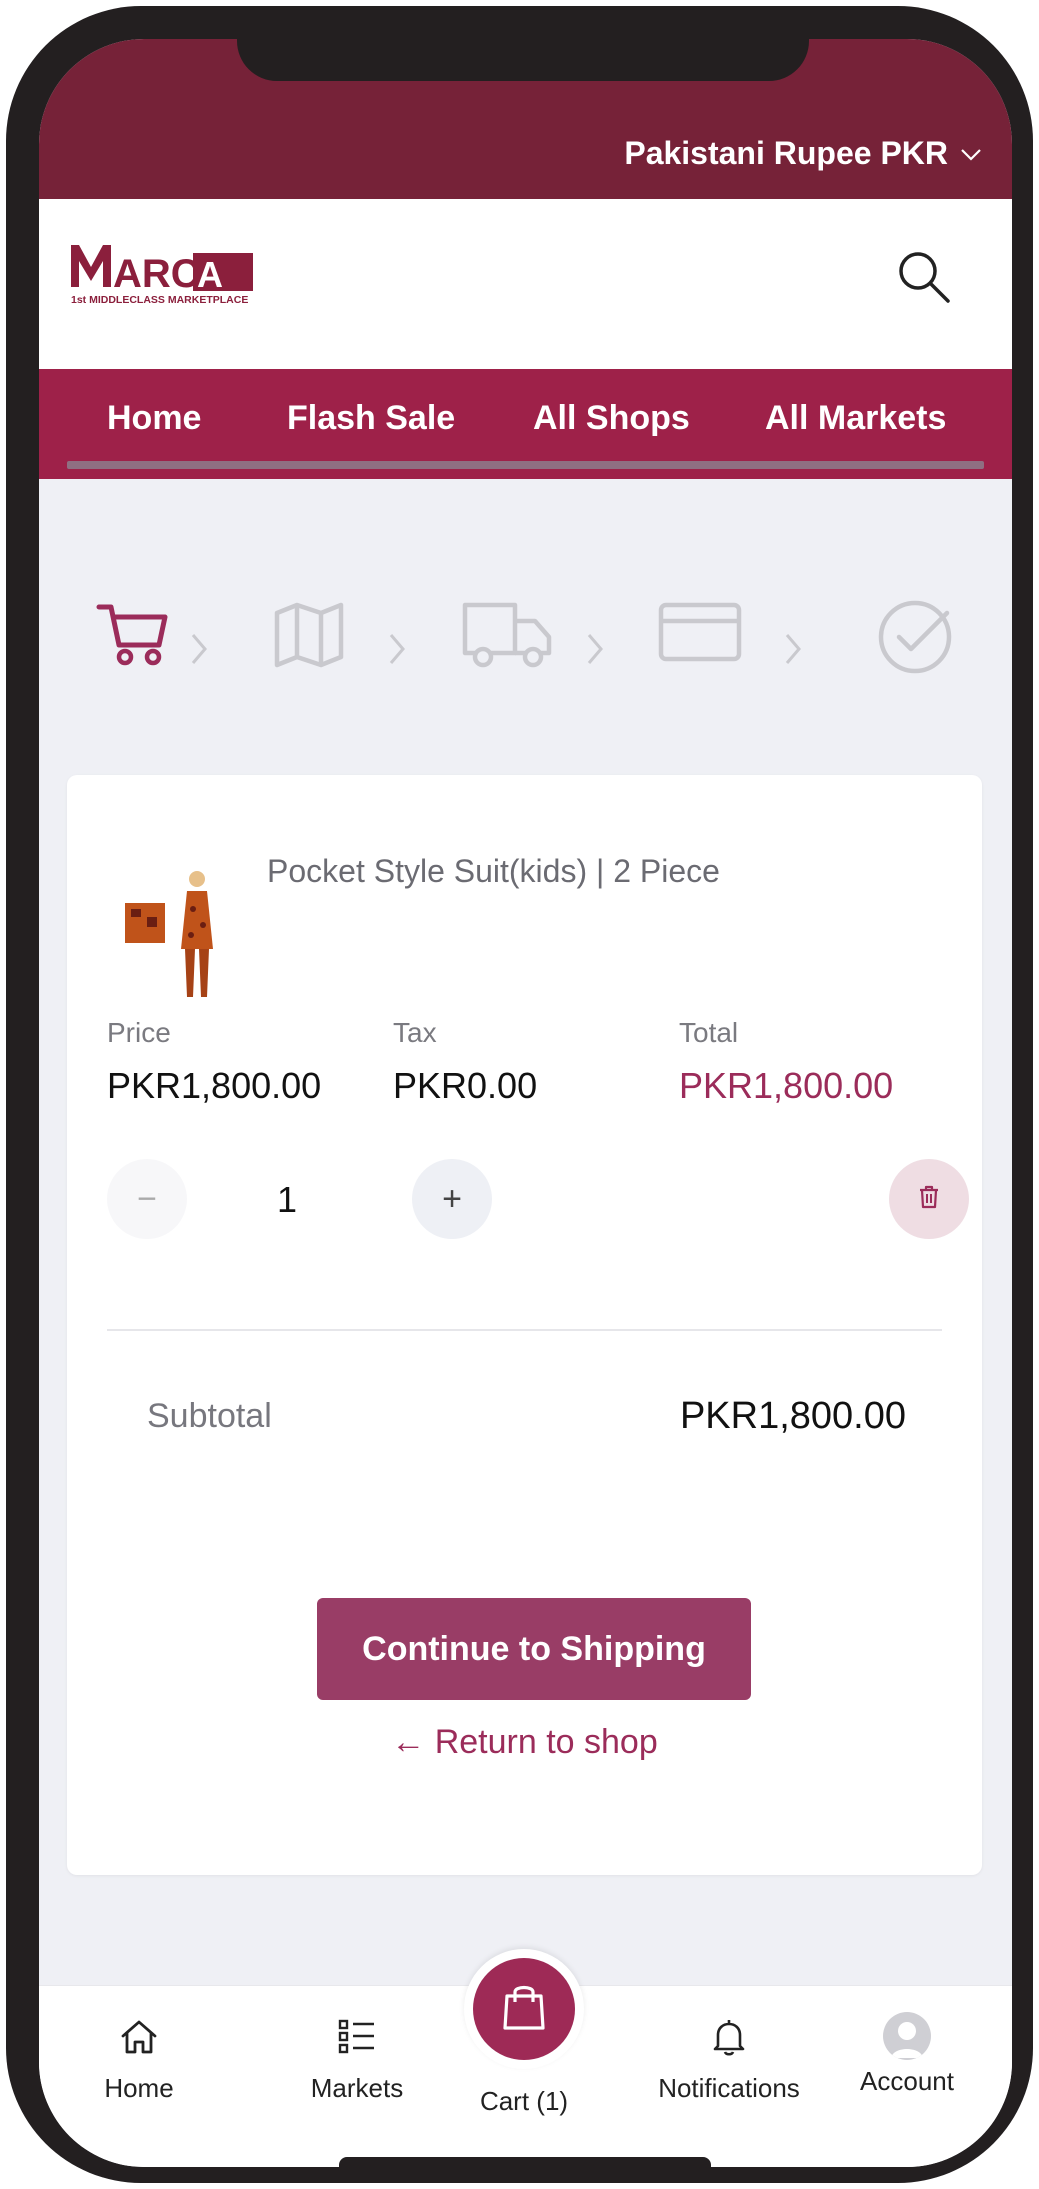 This screenshot has height=2189, width=1039. I want to click on bottom-nav-home-label: Home, so click(139, 2088).